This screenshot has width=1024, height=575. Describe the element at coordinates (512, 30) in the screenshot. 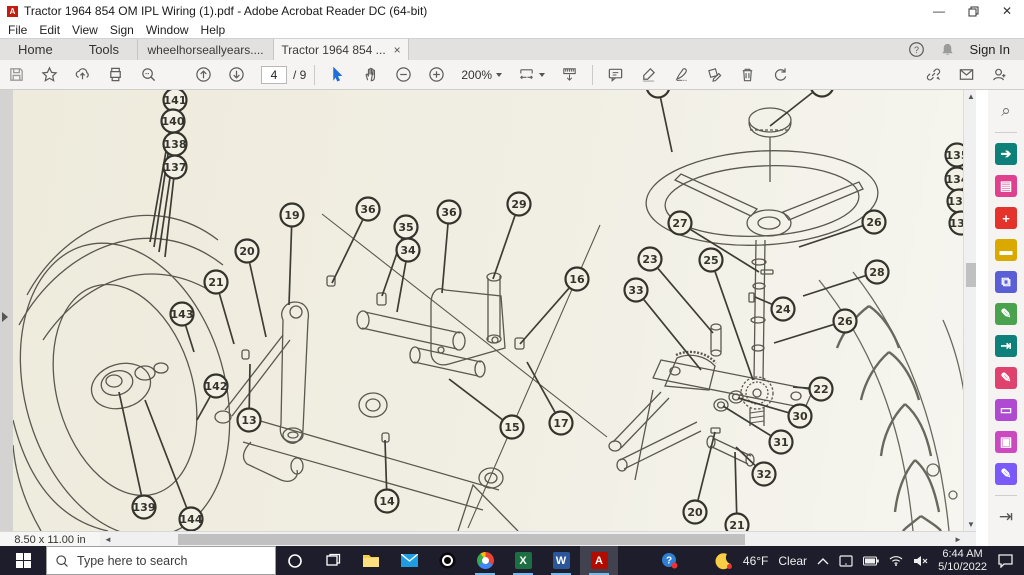

I see `menu-bar: File Edit View Sign Window Help` at that location.